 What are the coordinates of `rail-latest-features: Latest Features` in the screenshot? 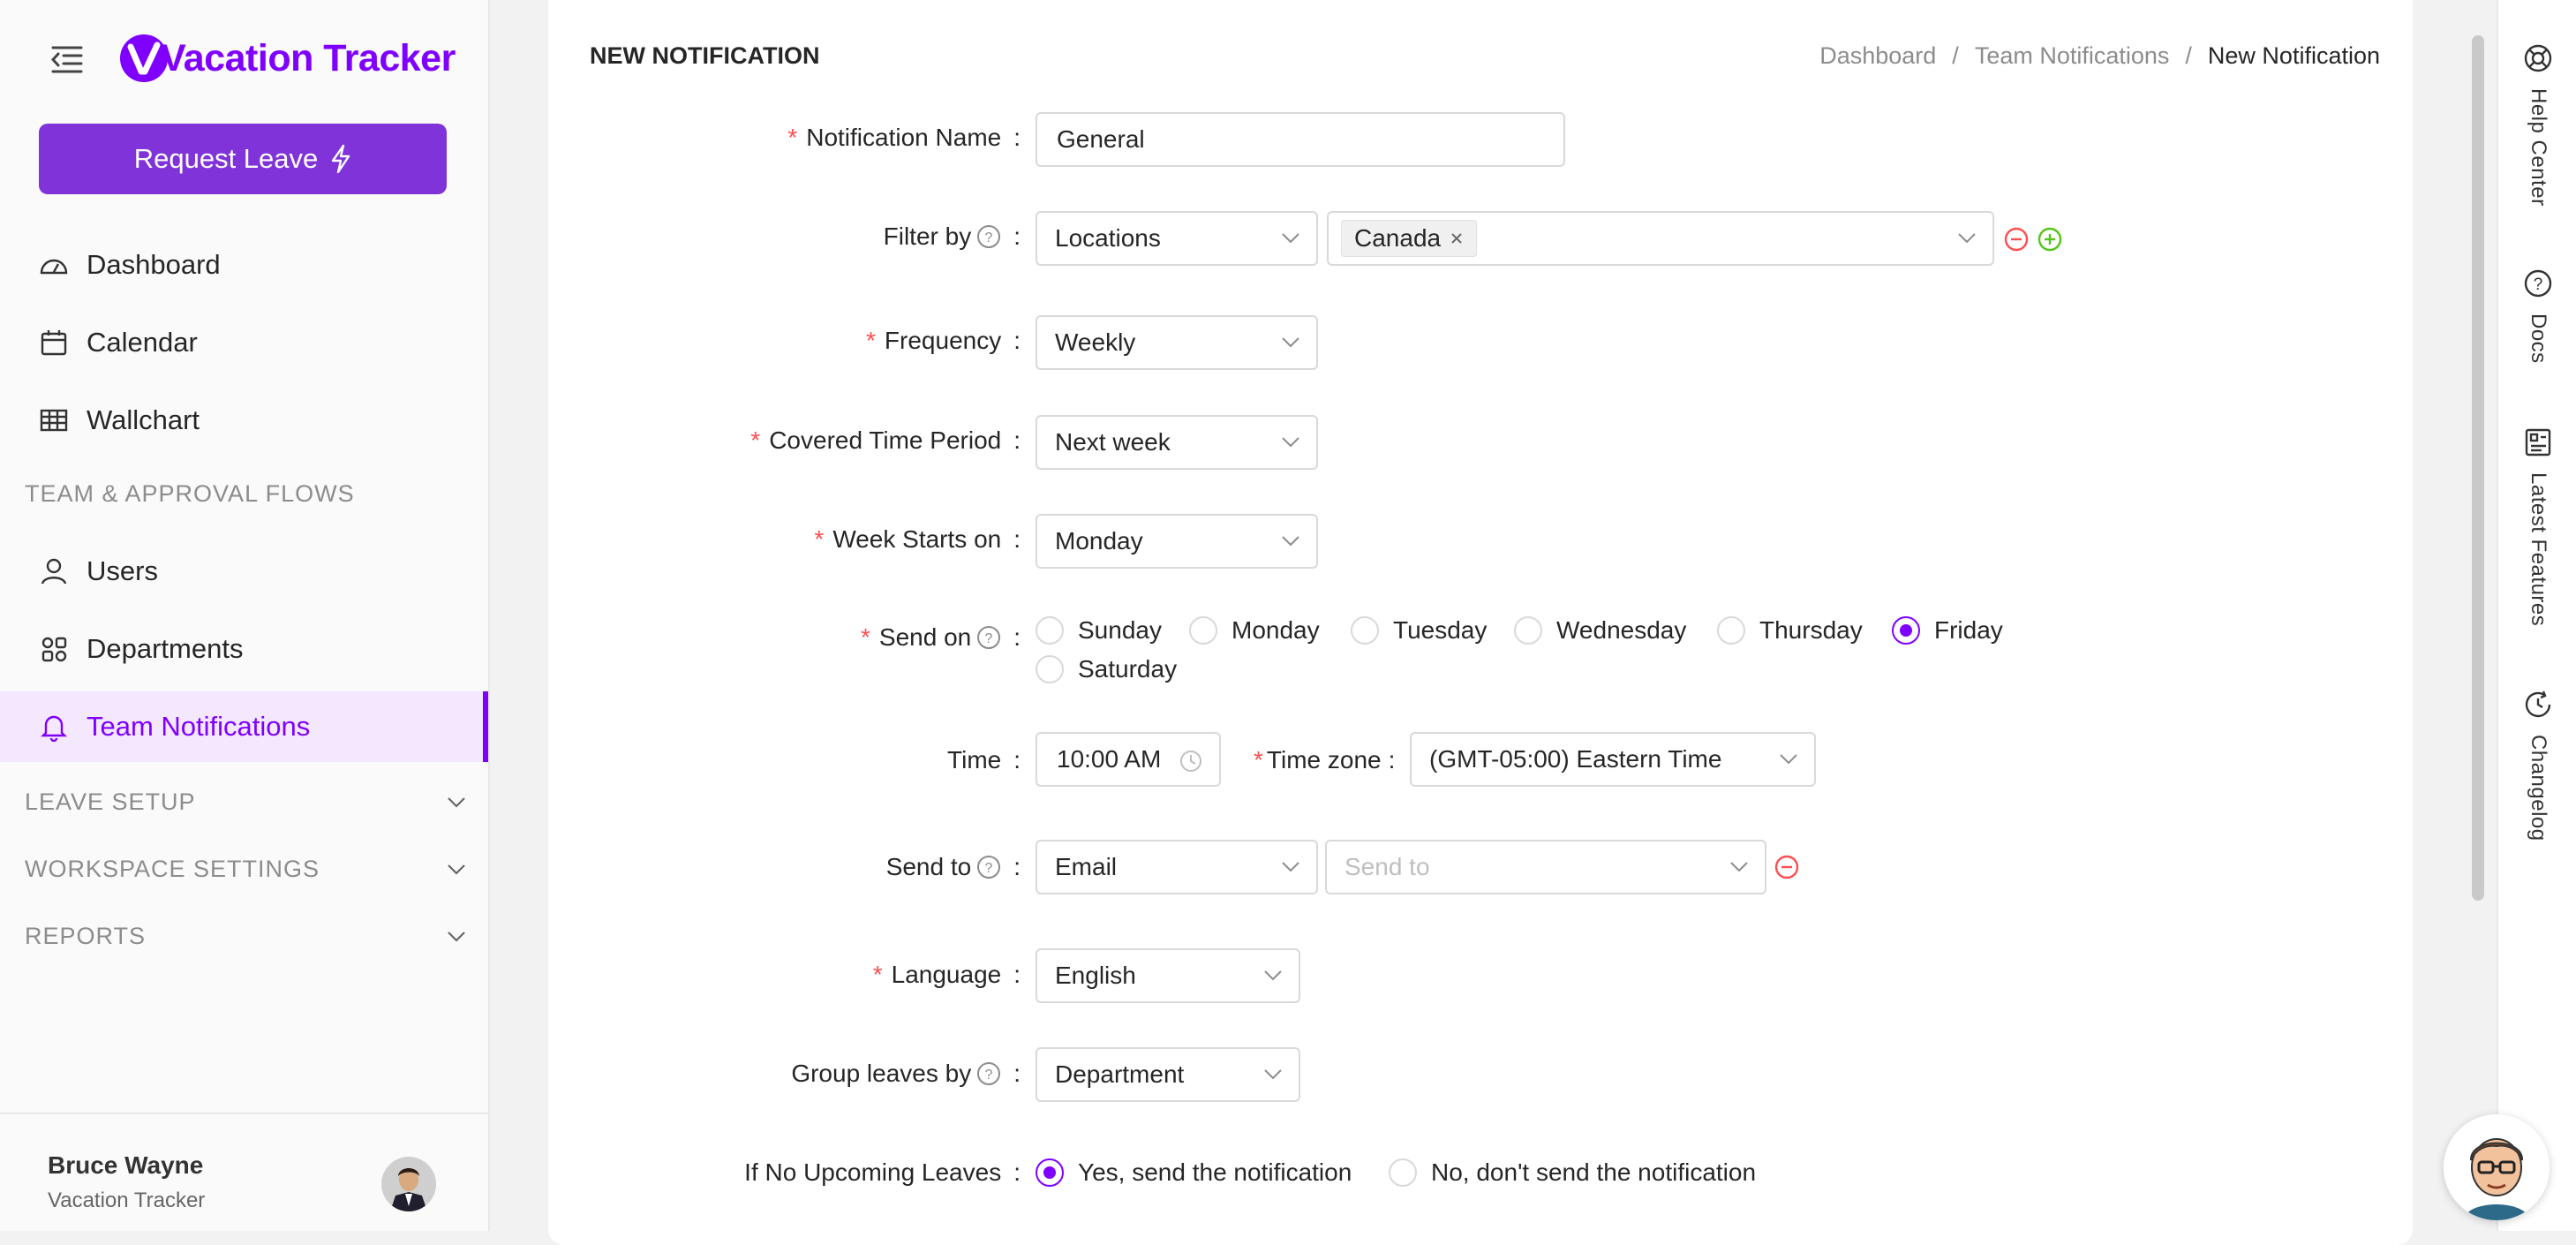 It's located at (2537, 526).